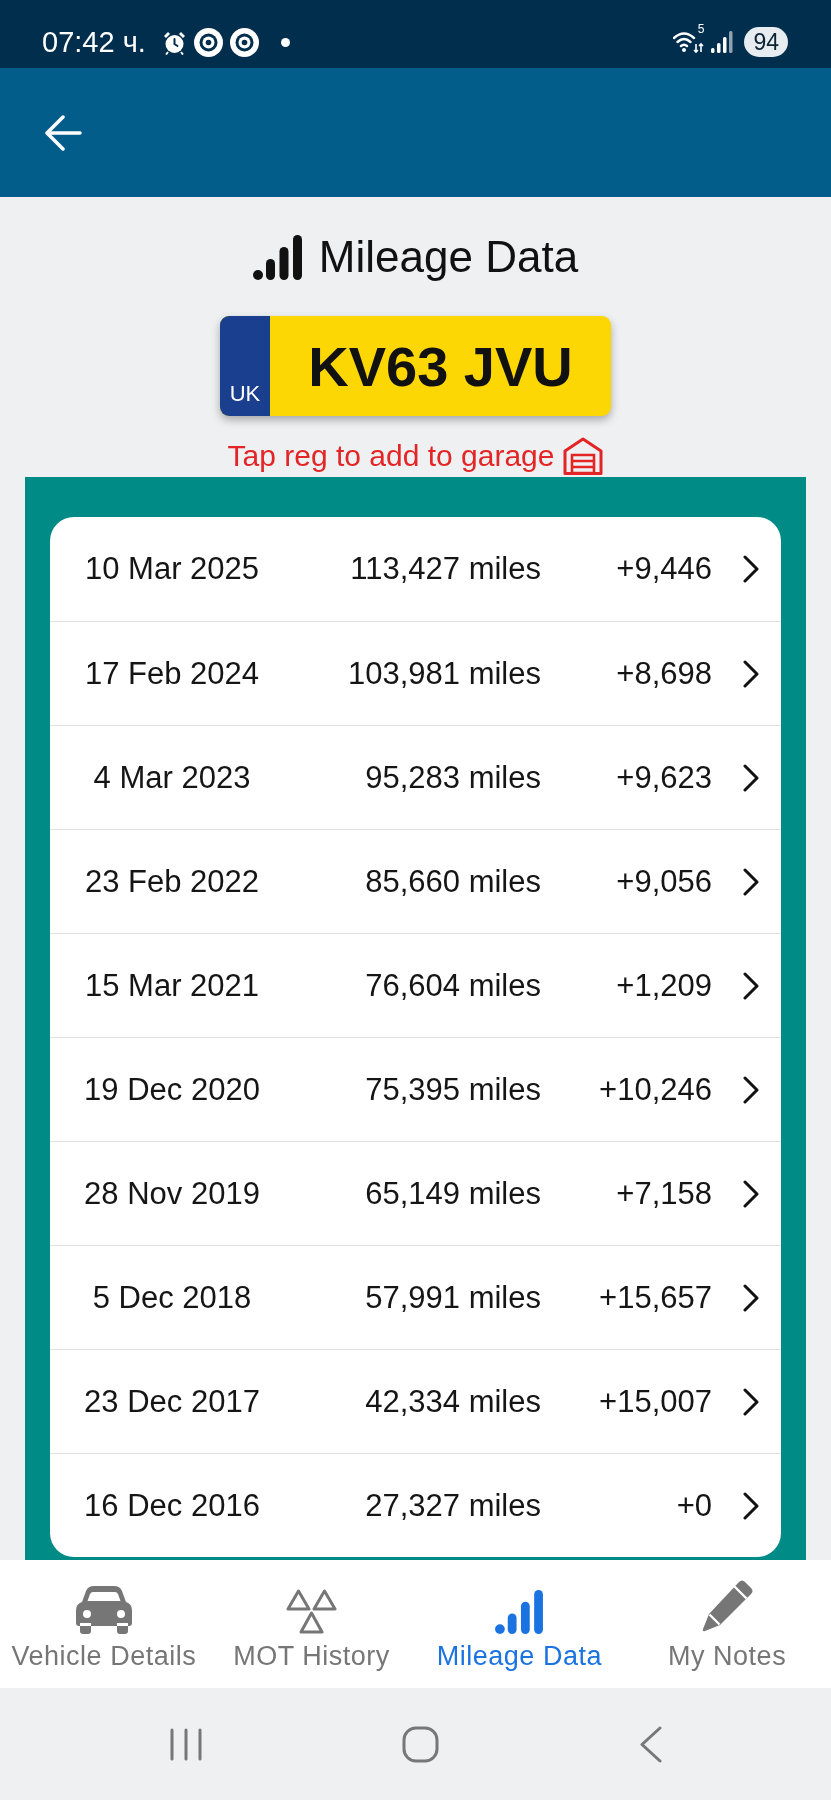  I want to click on change-text: +0, so click(693, 1505).